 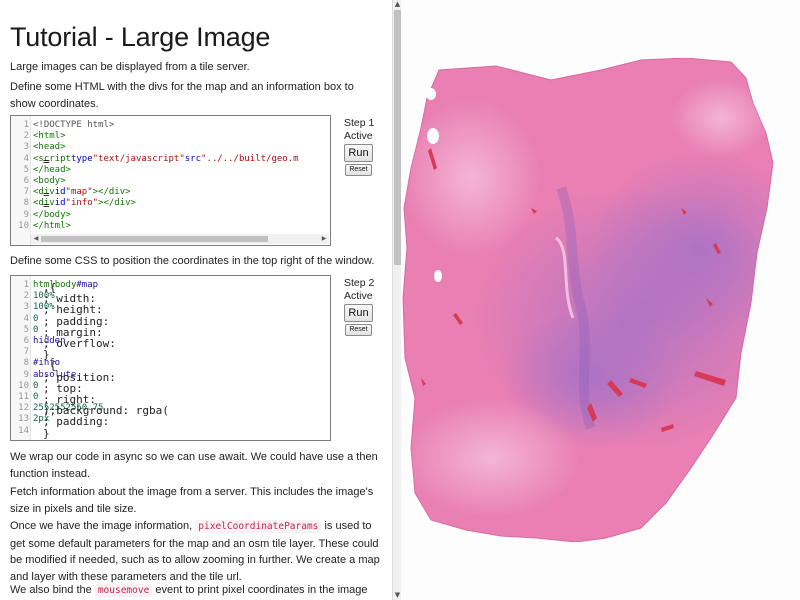 I want to click on code-text: padding: 2px;, so click(x=71, y=421).